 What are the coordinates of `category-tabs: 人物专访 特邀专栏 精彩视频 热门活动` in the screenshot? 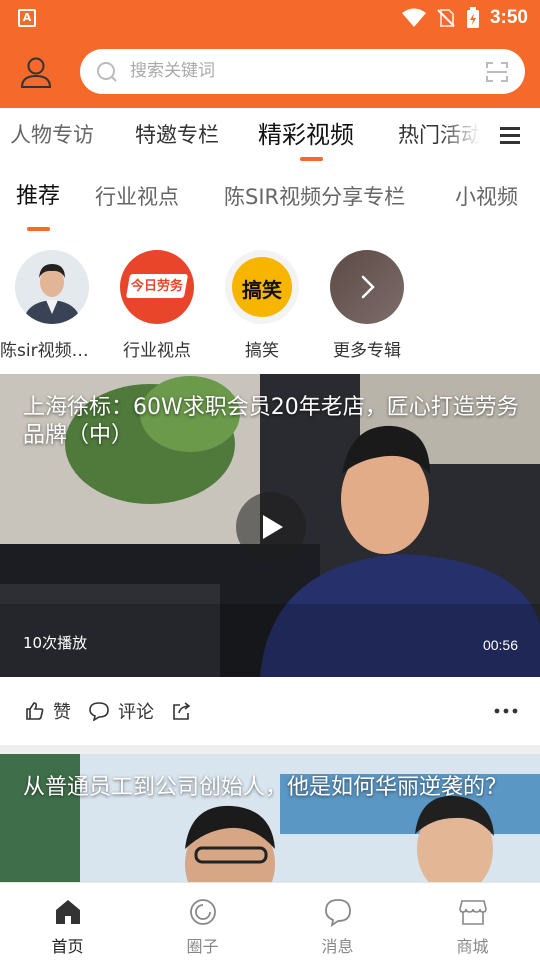 It's located at (270, 136).